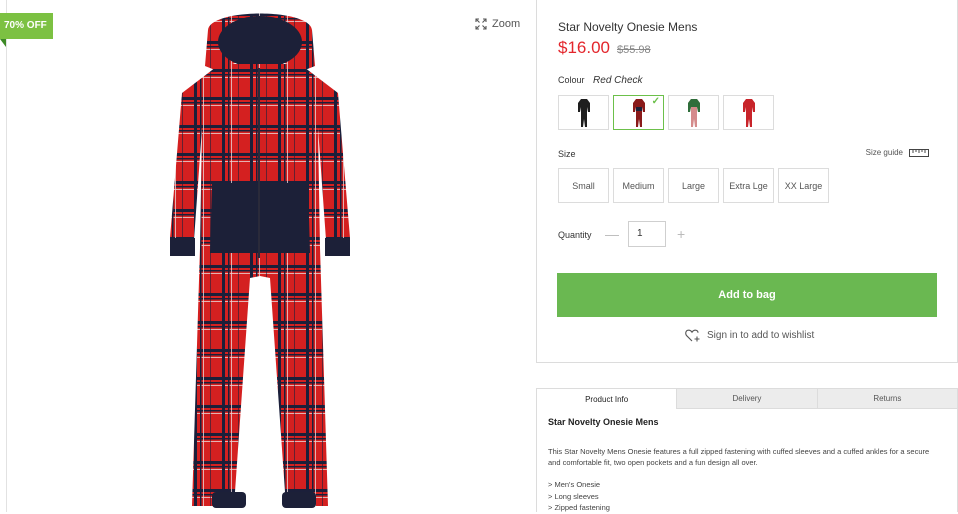 This screenshot has height=514, width=958. Describe the element at coordinates (584, 47) in the screenshot. I see `current-price: $16.00` at that location.